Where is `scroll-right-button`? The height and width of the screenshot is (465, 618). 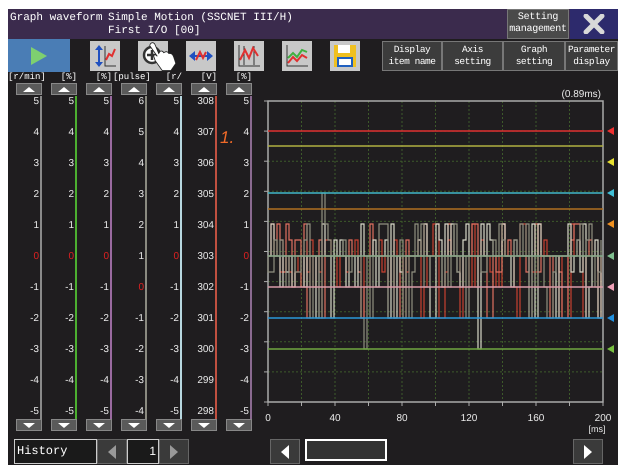 scroll-right-button is located at coordinates (588, 451).